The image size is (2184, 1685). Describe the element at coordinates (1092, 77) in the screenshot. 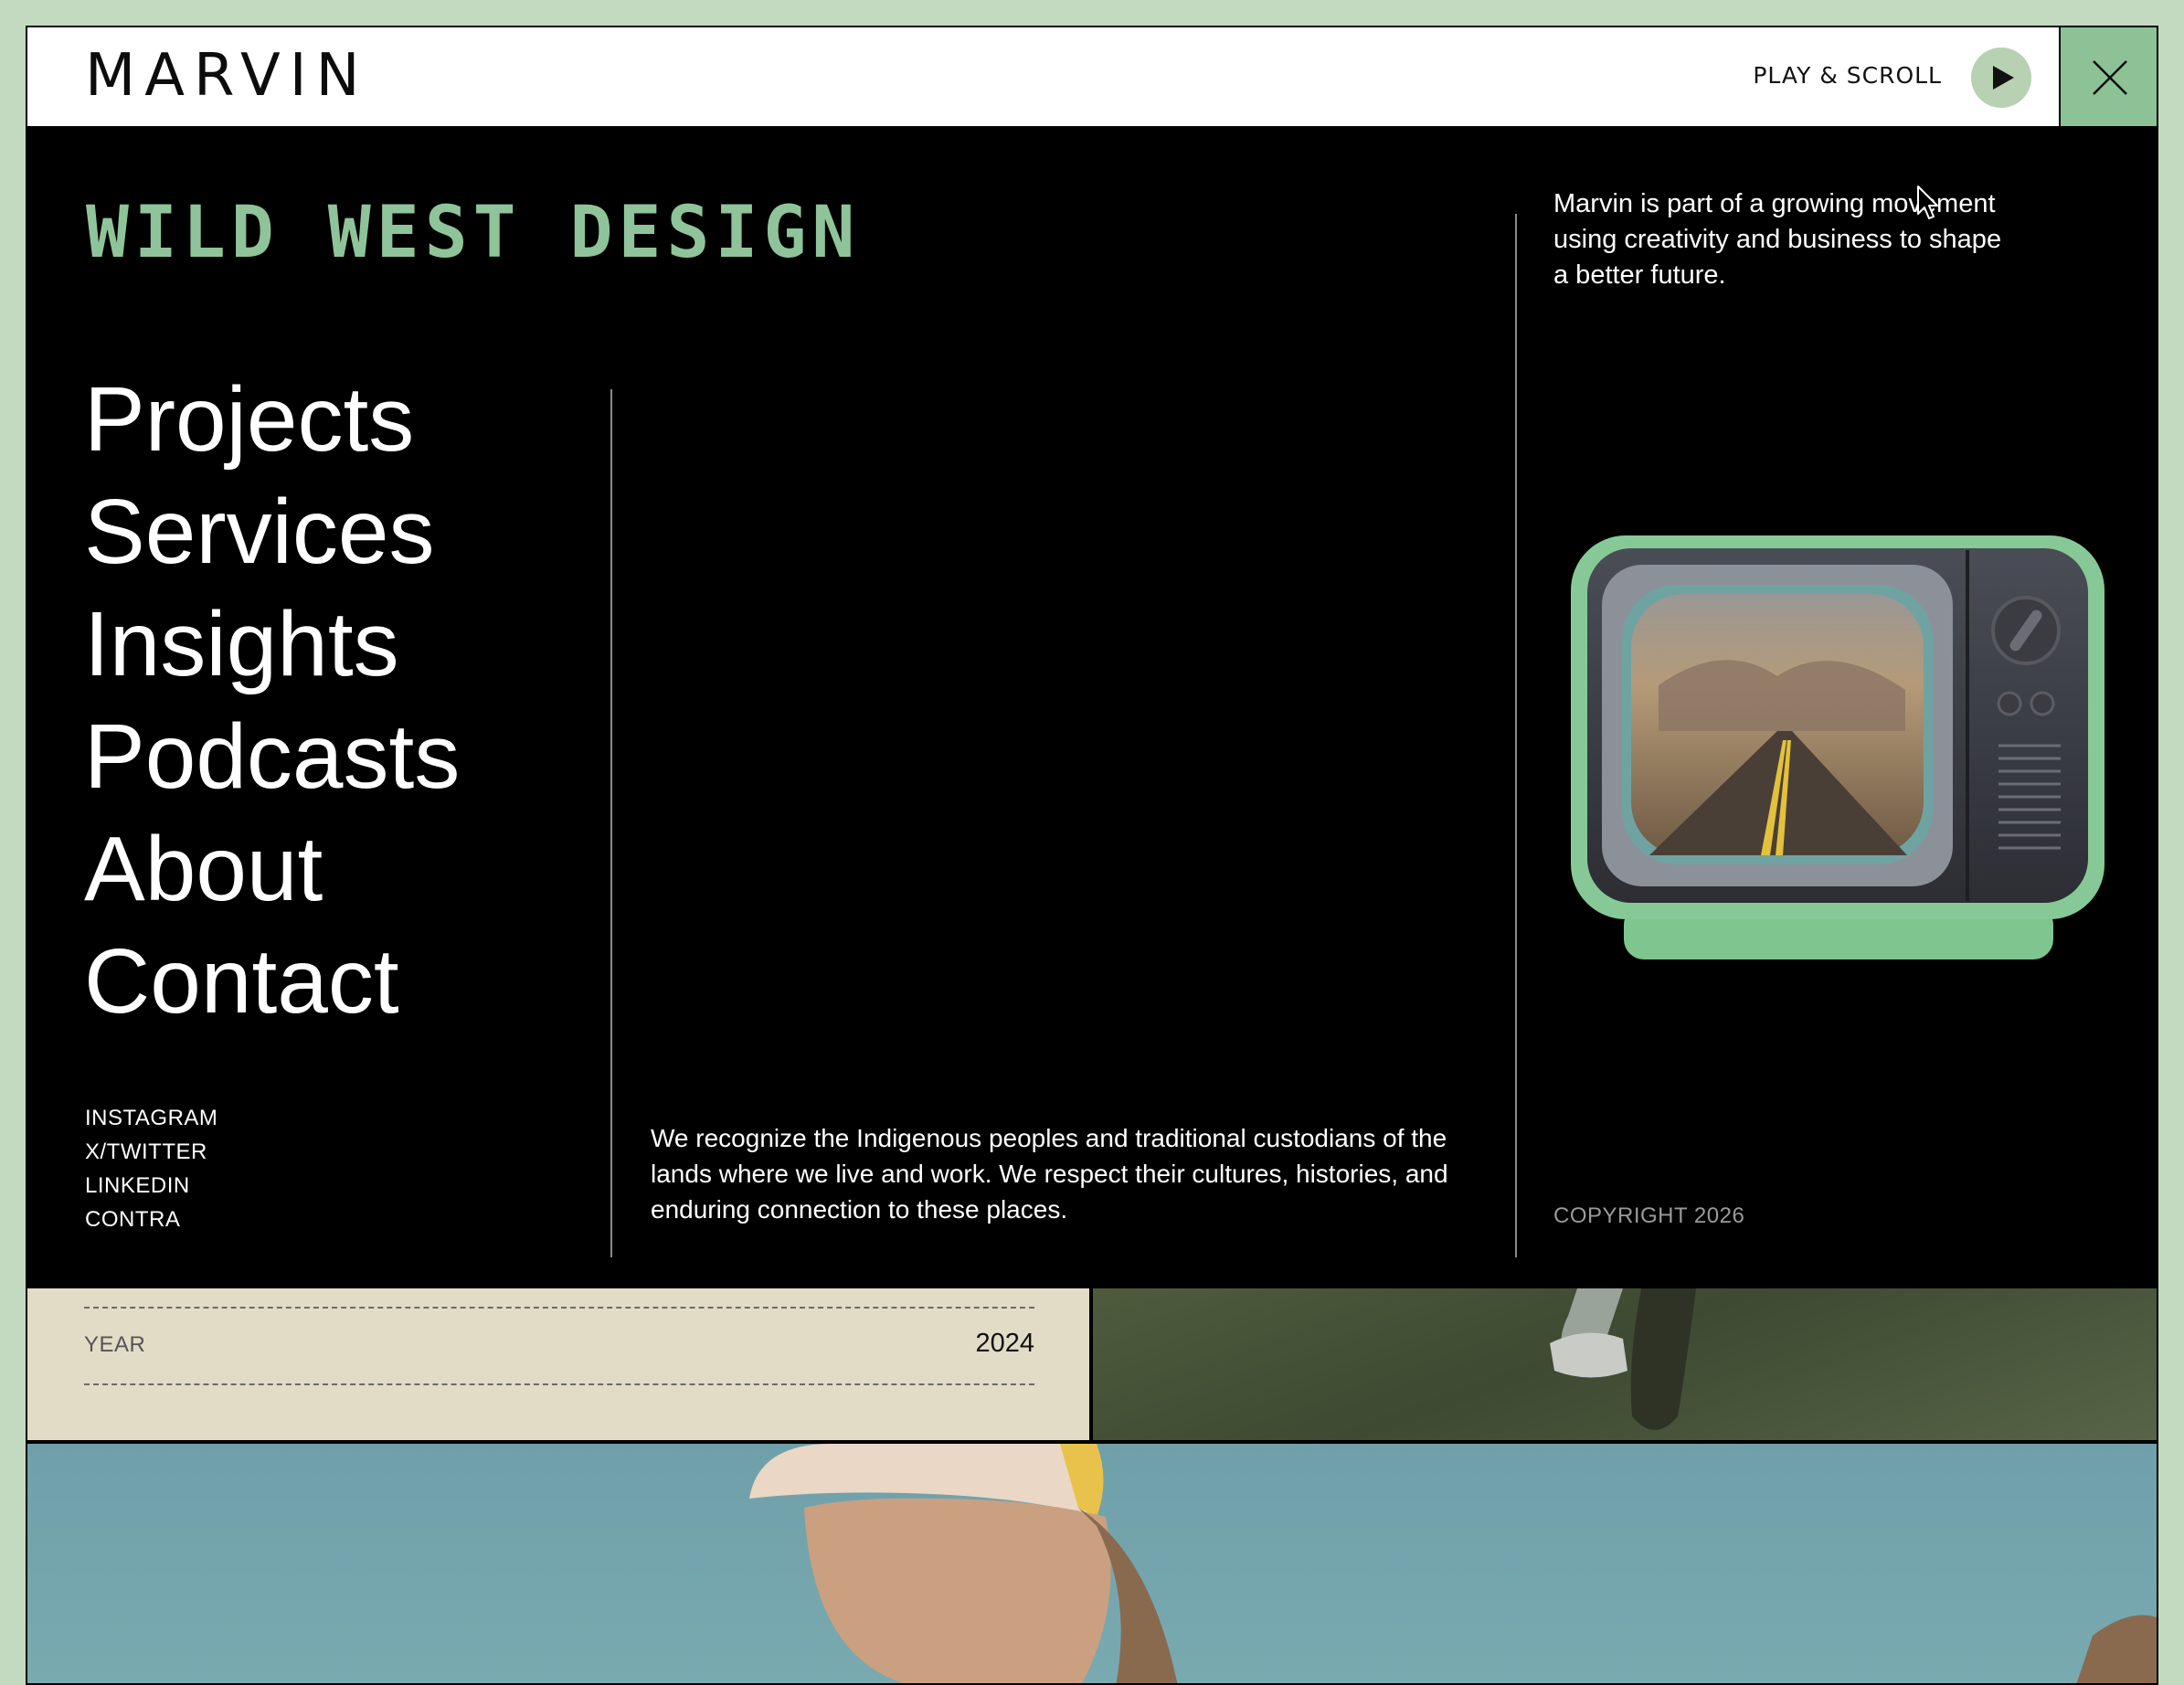

I see `site-header: MARVIN PLAY & SCROLL` at that location.